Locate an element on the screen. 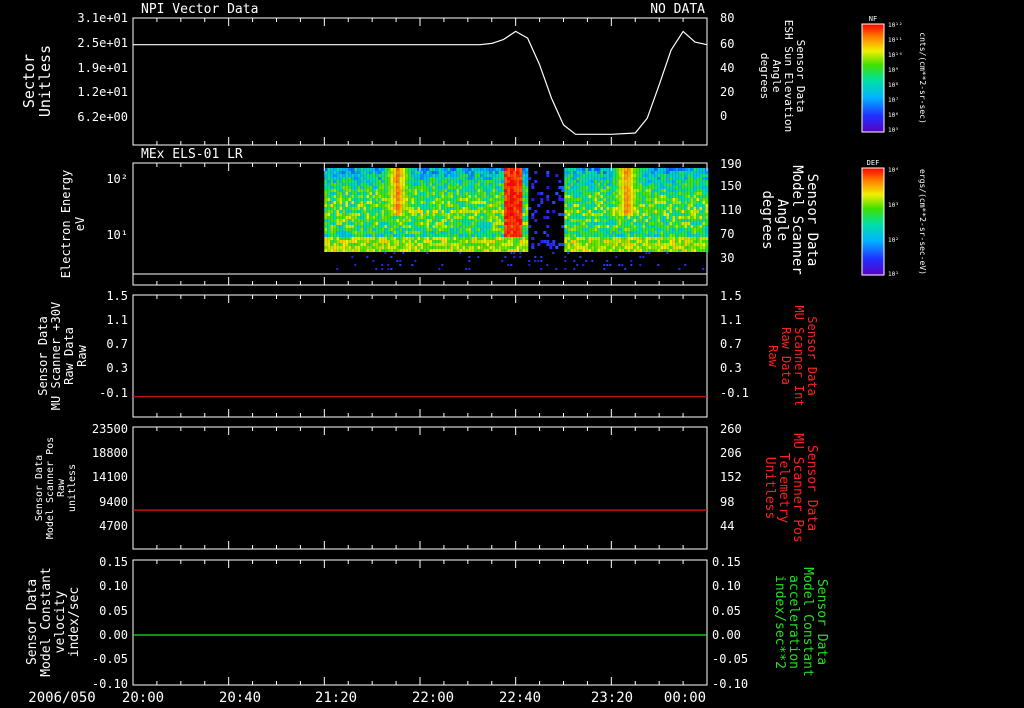 The image size is (1024, 708). p3-right-label: Raw is located at coordinates (773, 356).